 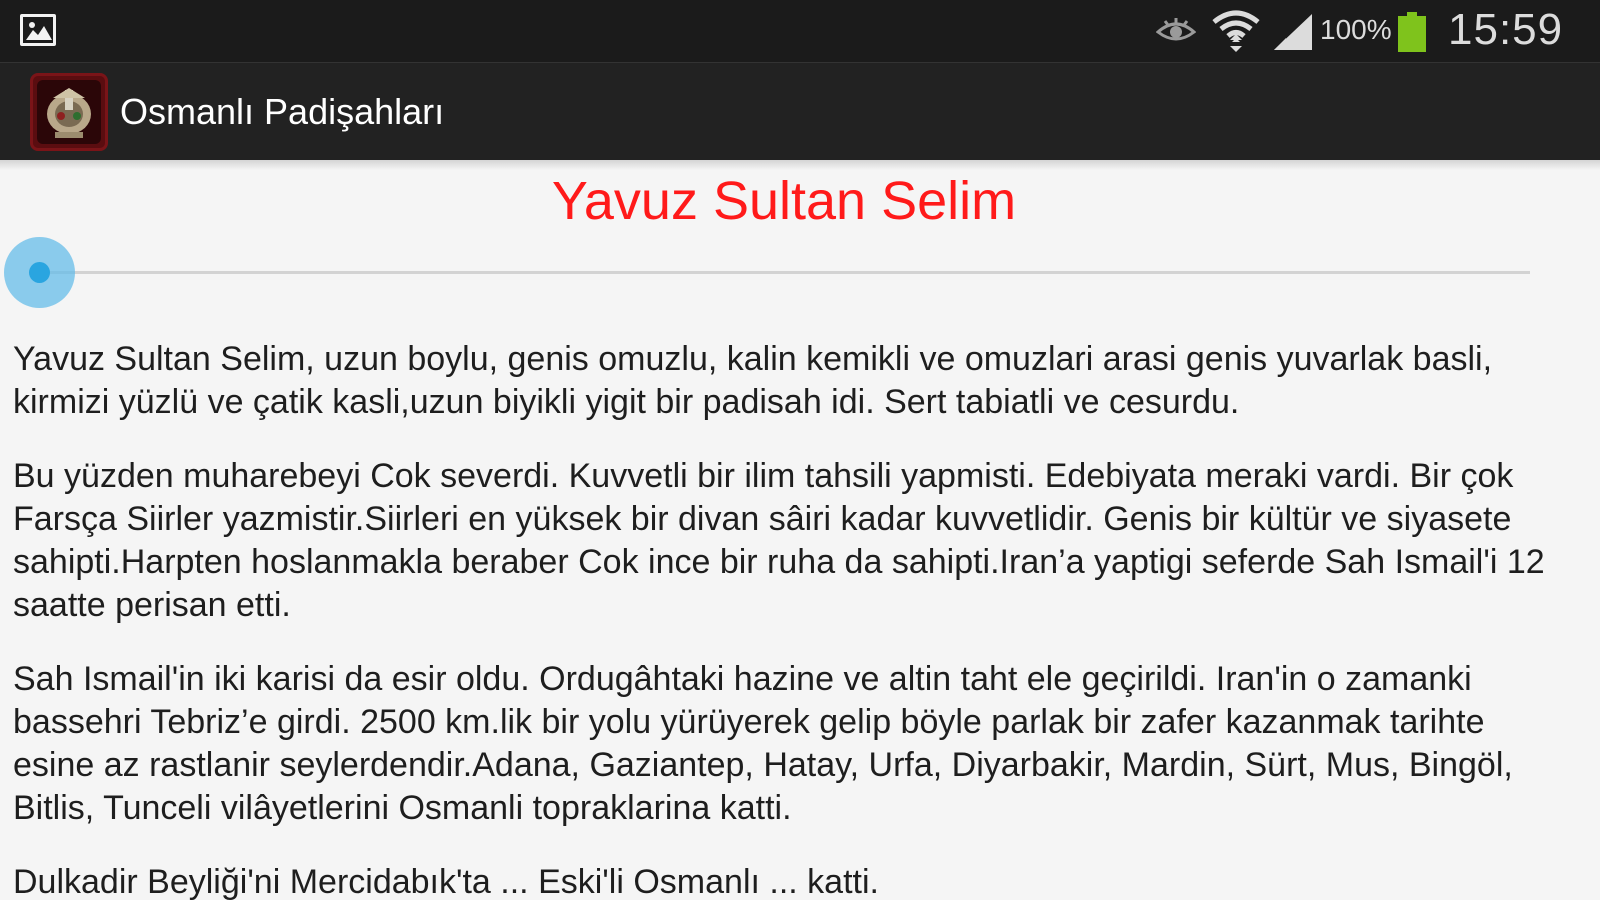 I want to click on audio-seekbar, so click(x=785, y=272).